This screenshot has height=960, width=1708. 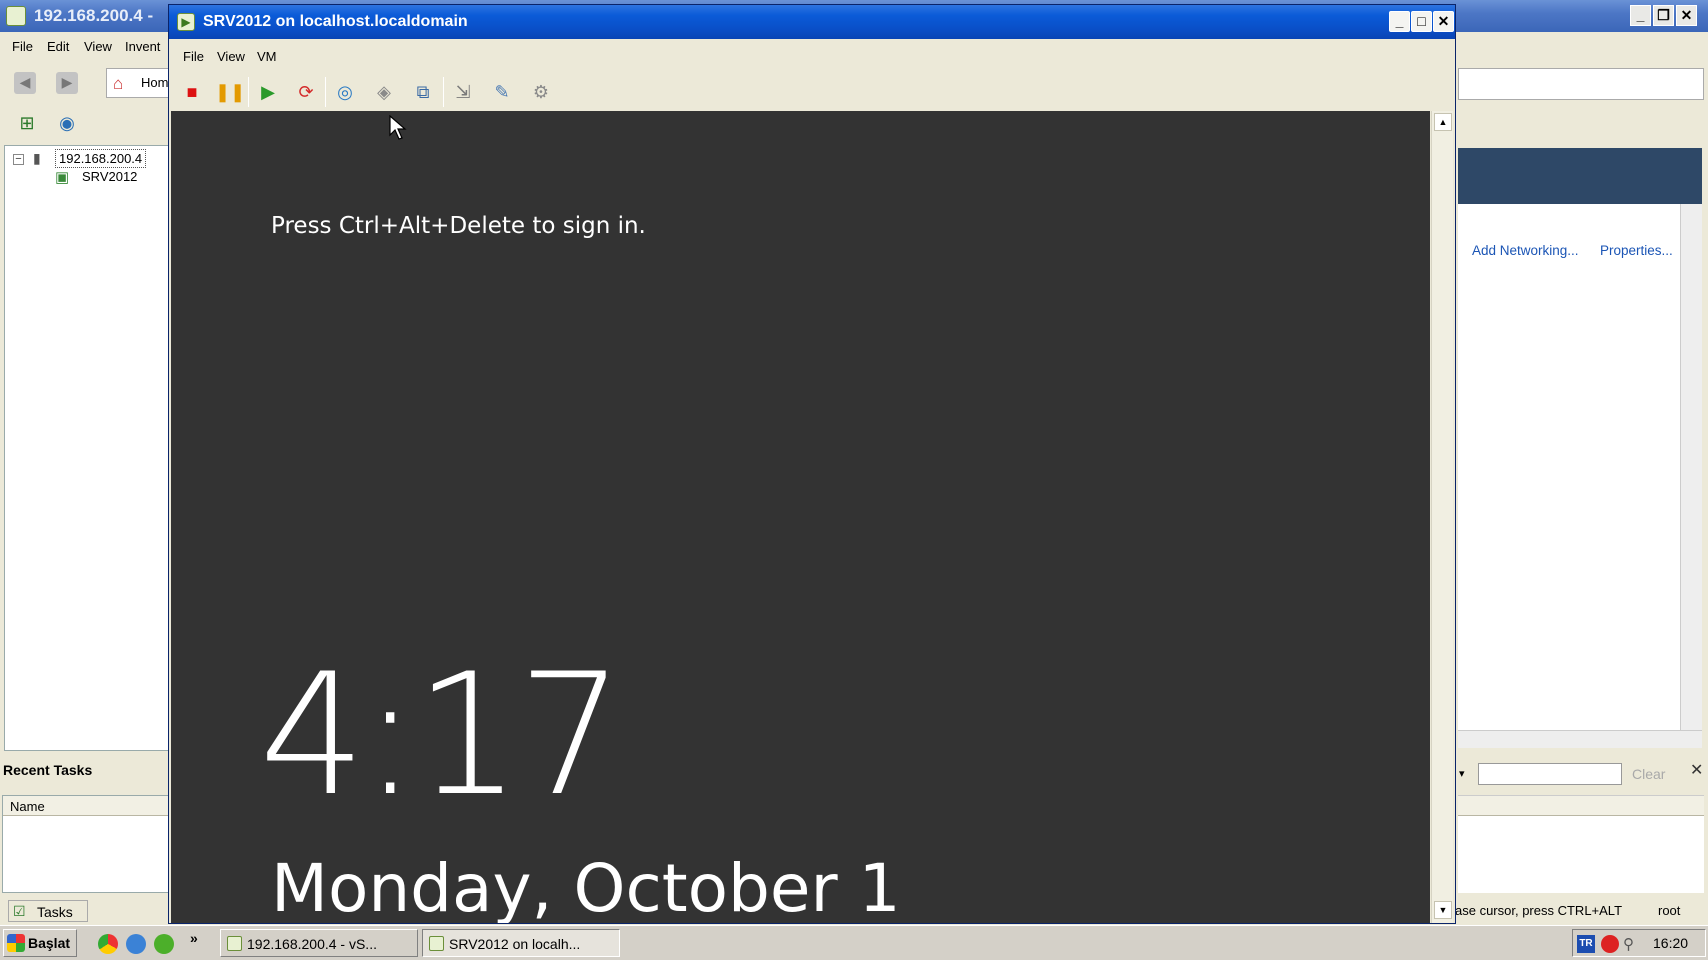 I want to click on status-bar-text: ase cursor, press CTRL+ALT, so click(x=1539, y=910).